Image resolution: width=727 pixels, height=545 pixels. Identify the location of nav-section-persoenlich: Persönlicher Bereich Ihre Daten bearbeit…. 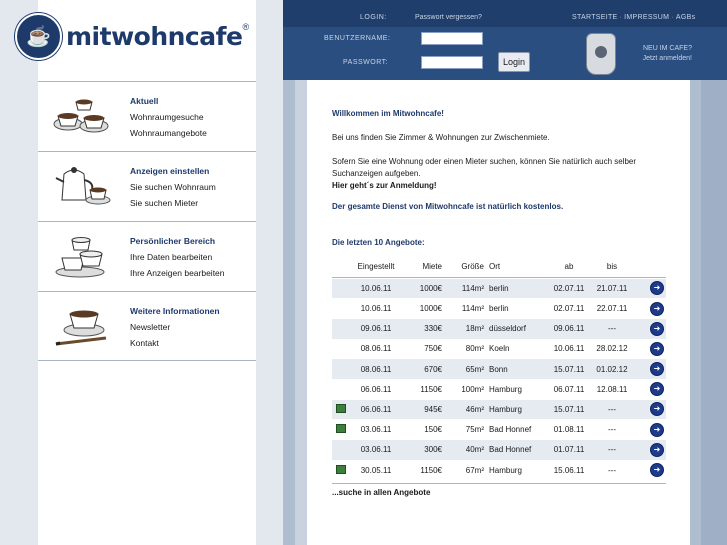
(147, 256).